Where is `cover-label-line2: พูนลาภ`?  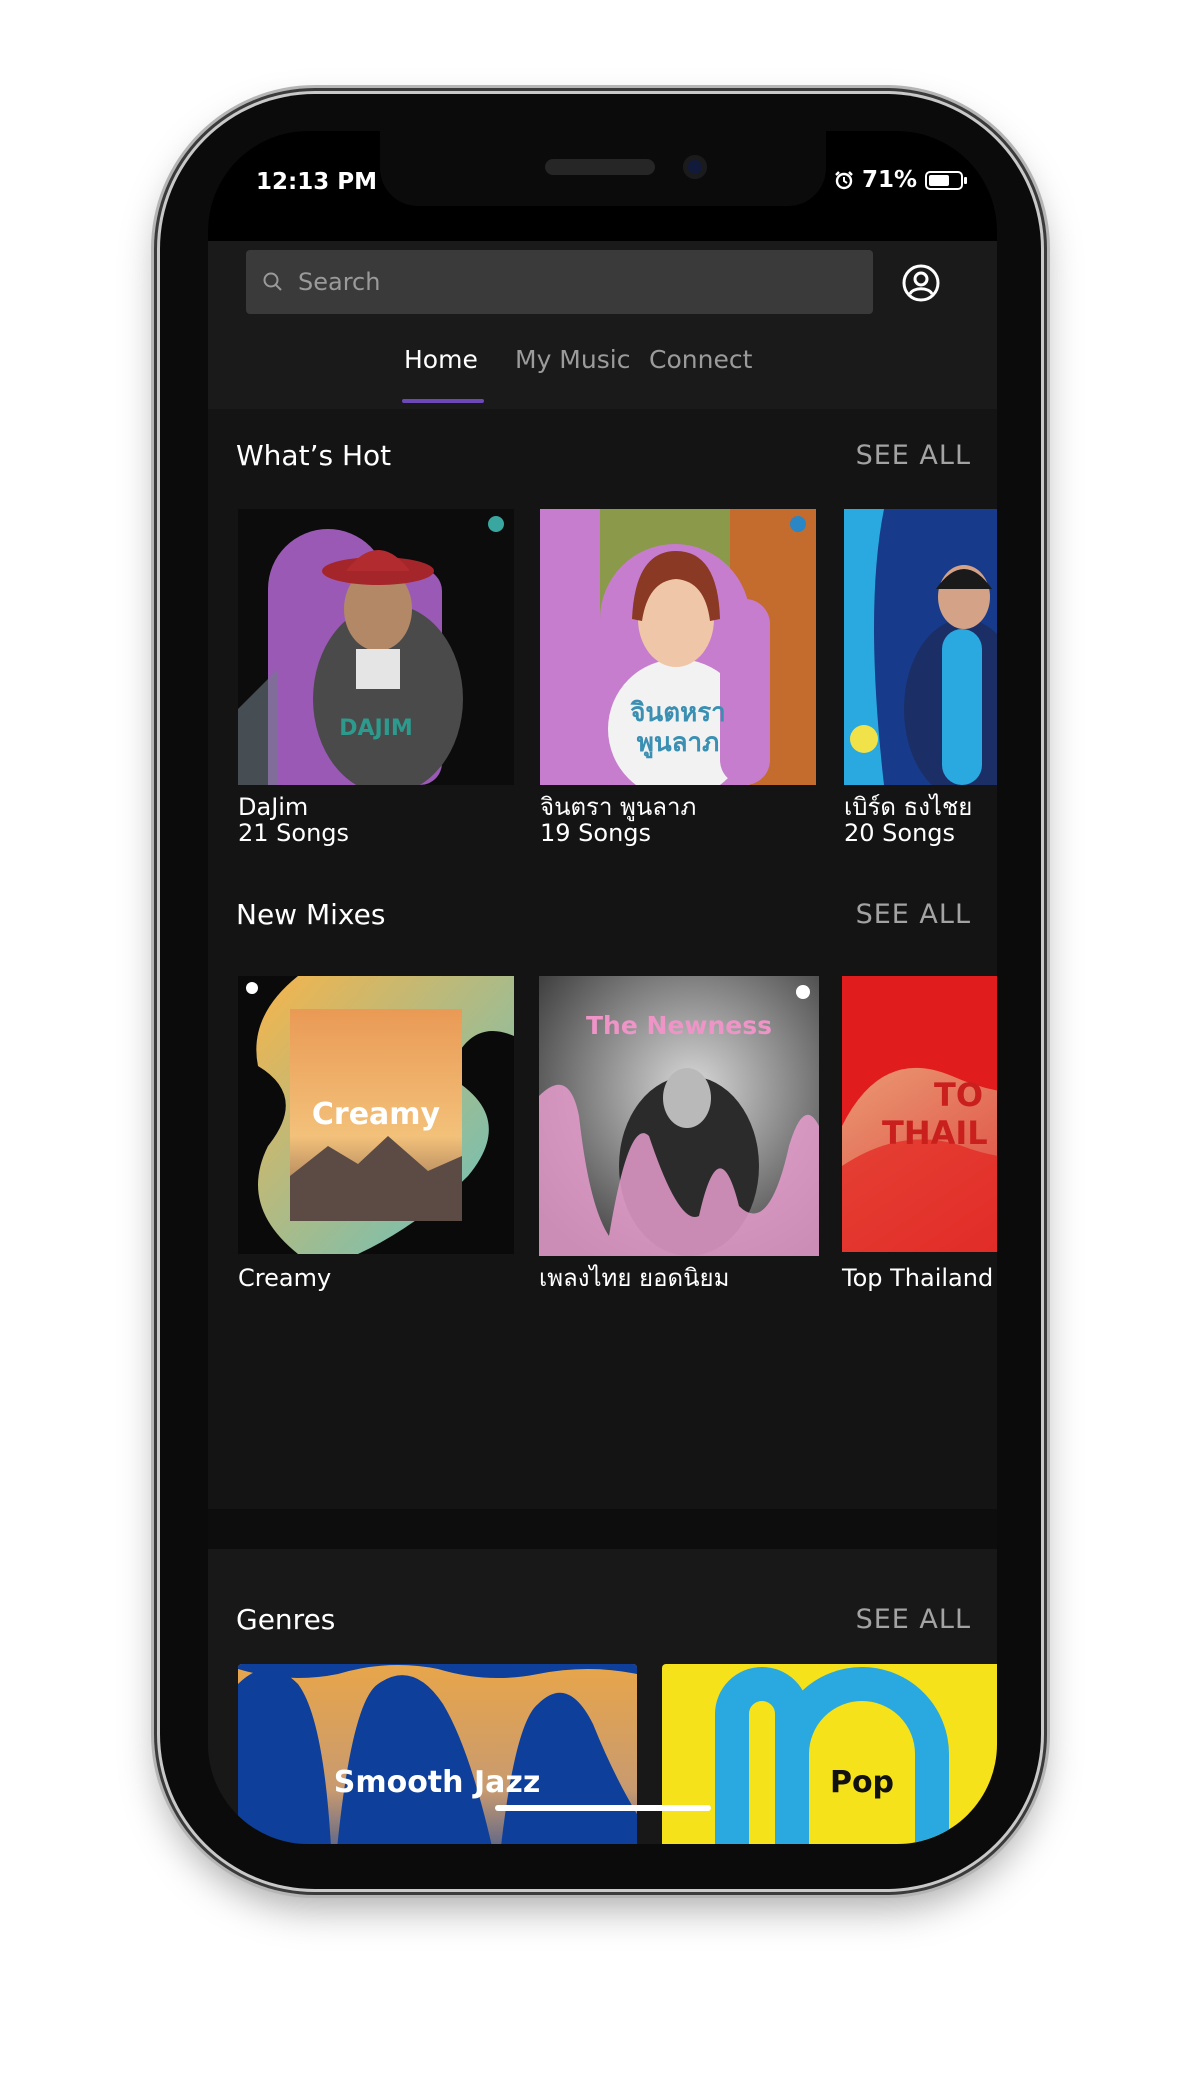
cover-label-line2: พูนลาภ is located at coordinates (678, 743).